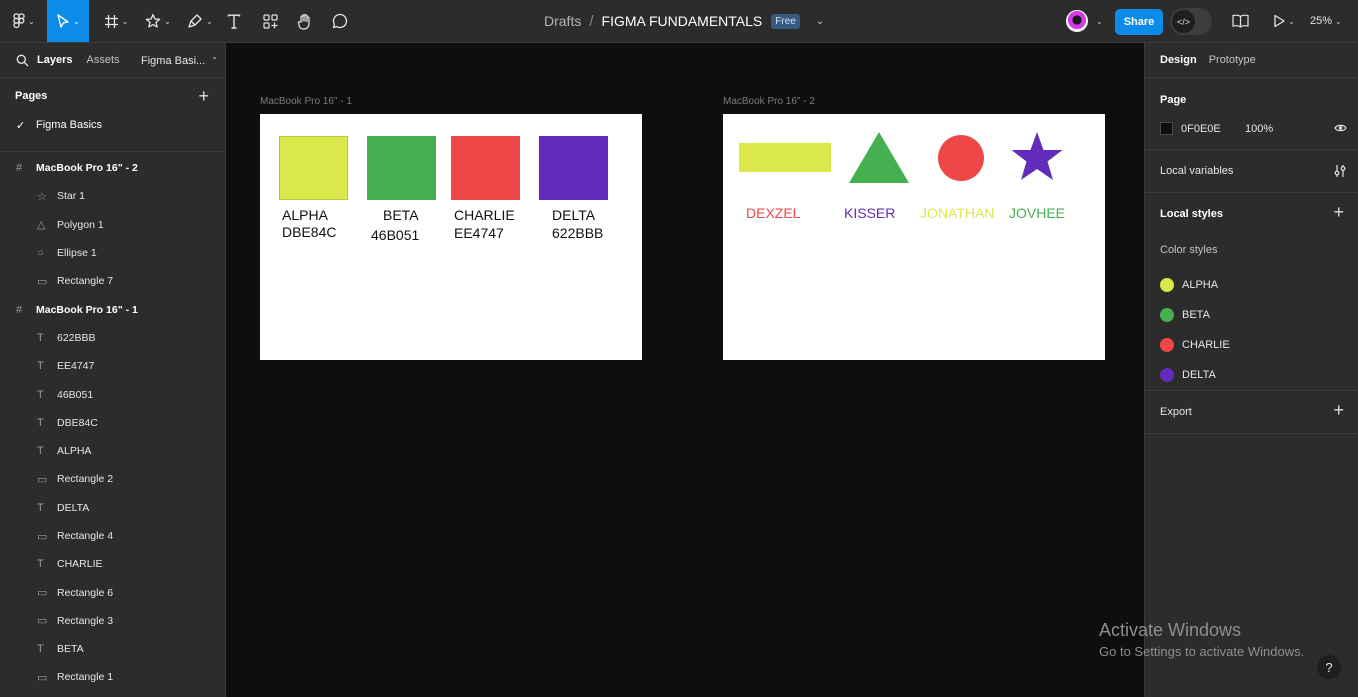 The image size is (1358, 697). What do you see at coordinates (479, 233) in the screenshot?
I see `charlie-hex-text: EE4747` at bounding box center [479, 233].